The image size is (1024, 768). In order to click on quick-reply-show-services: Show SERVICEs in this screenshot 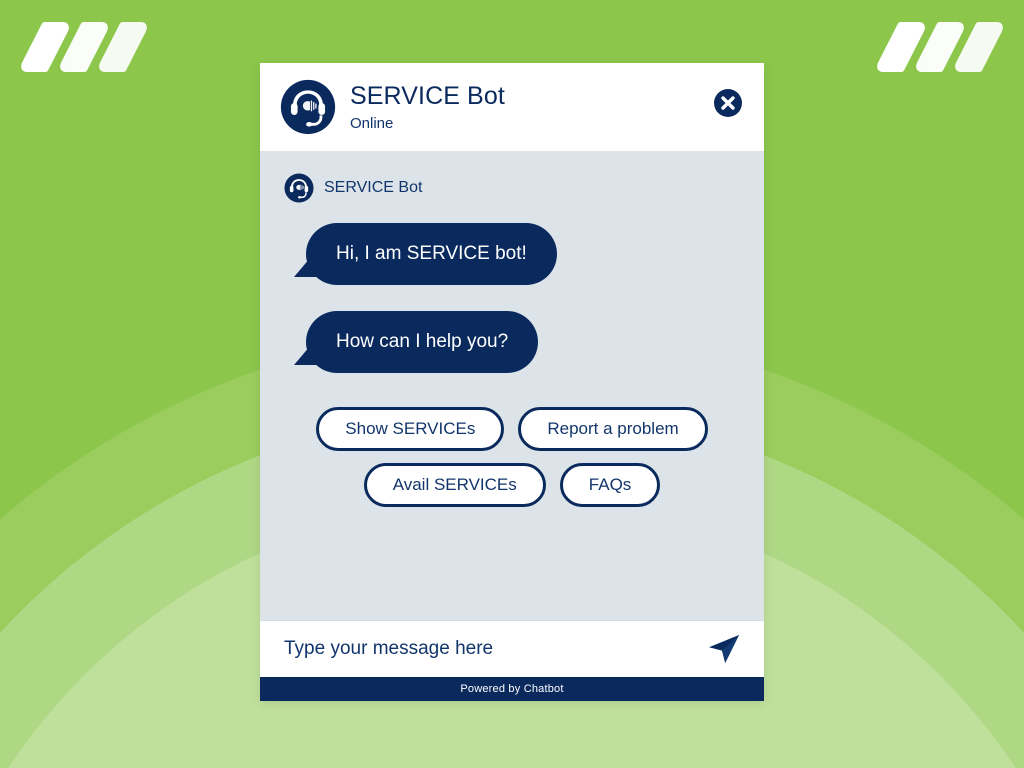, I will do `click(410, 429)`.